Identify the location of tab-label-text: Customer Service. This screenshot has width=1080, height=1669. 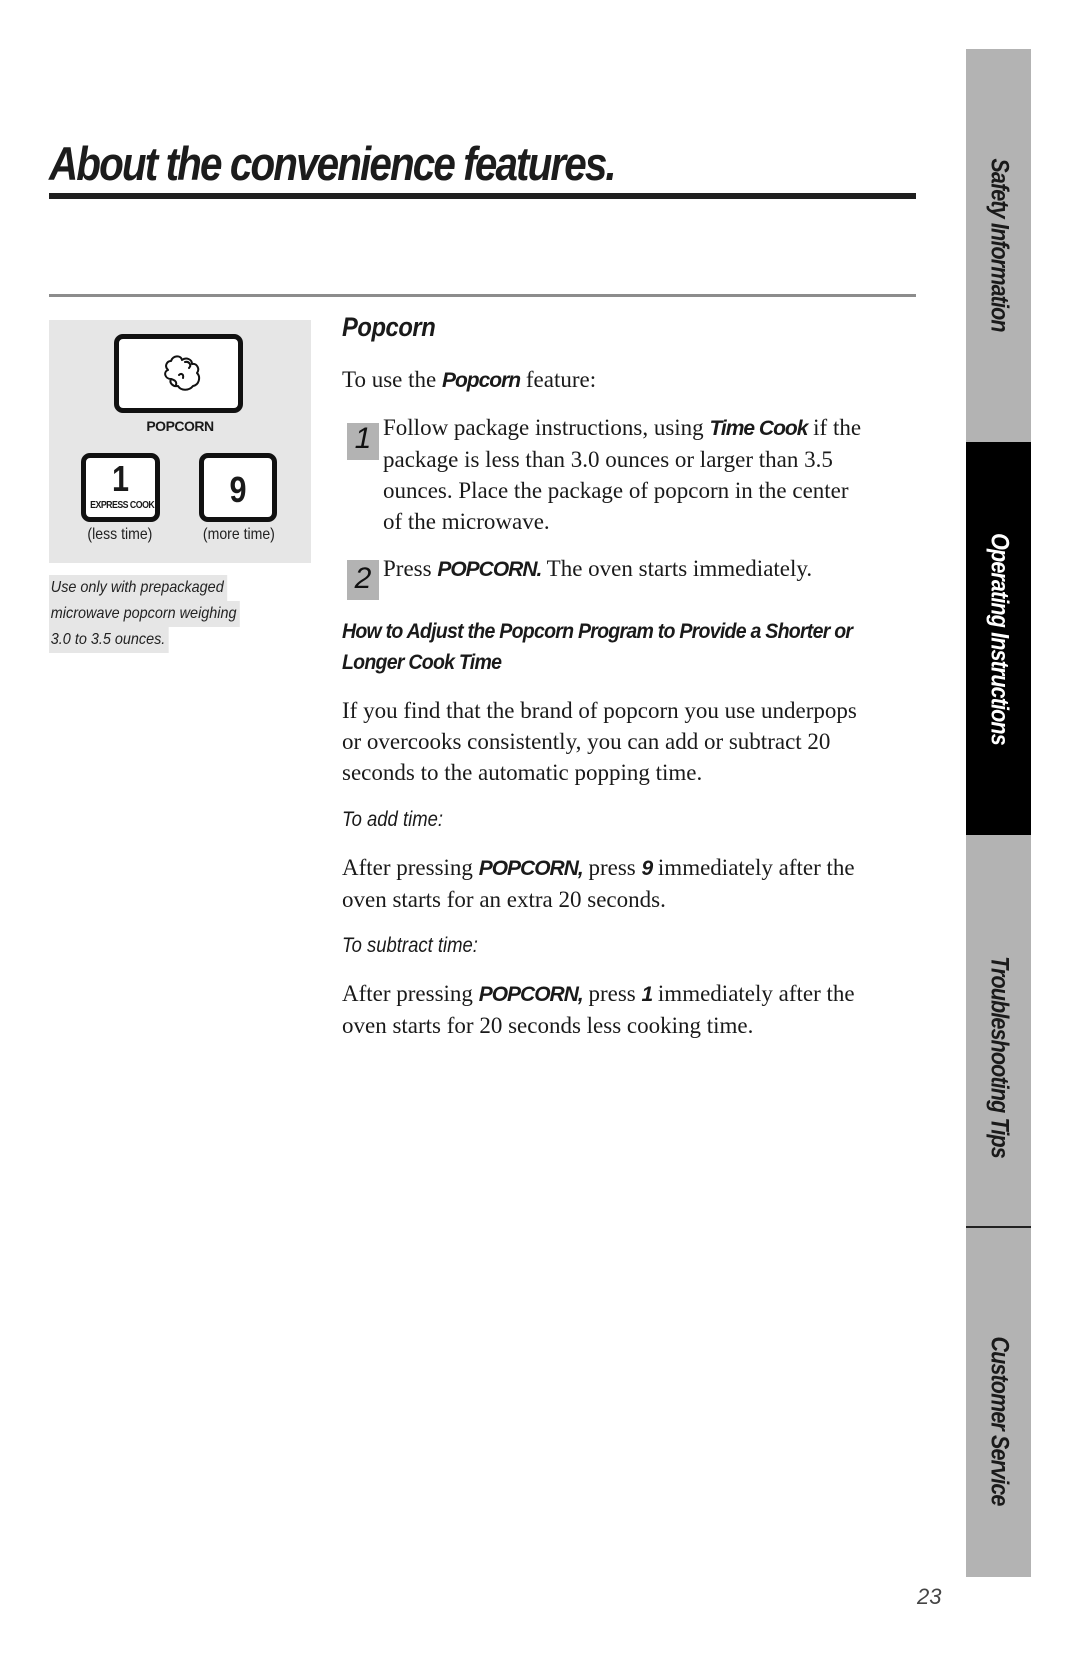
(999, 1421).